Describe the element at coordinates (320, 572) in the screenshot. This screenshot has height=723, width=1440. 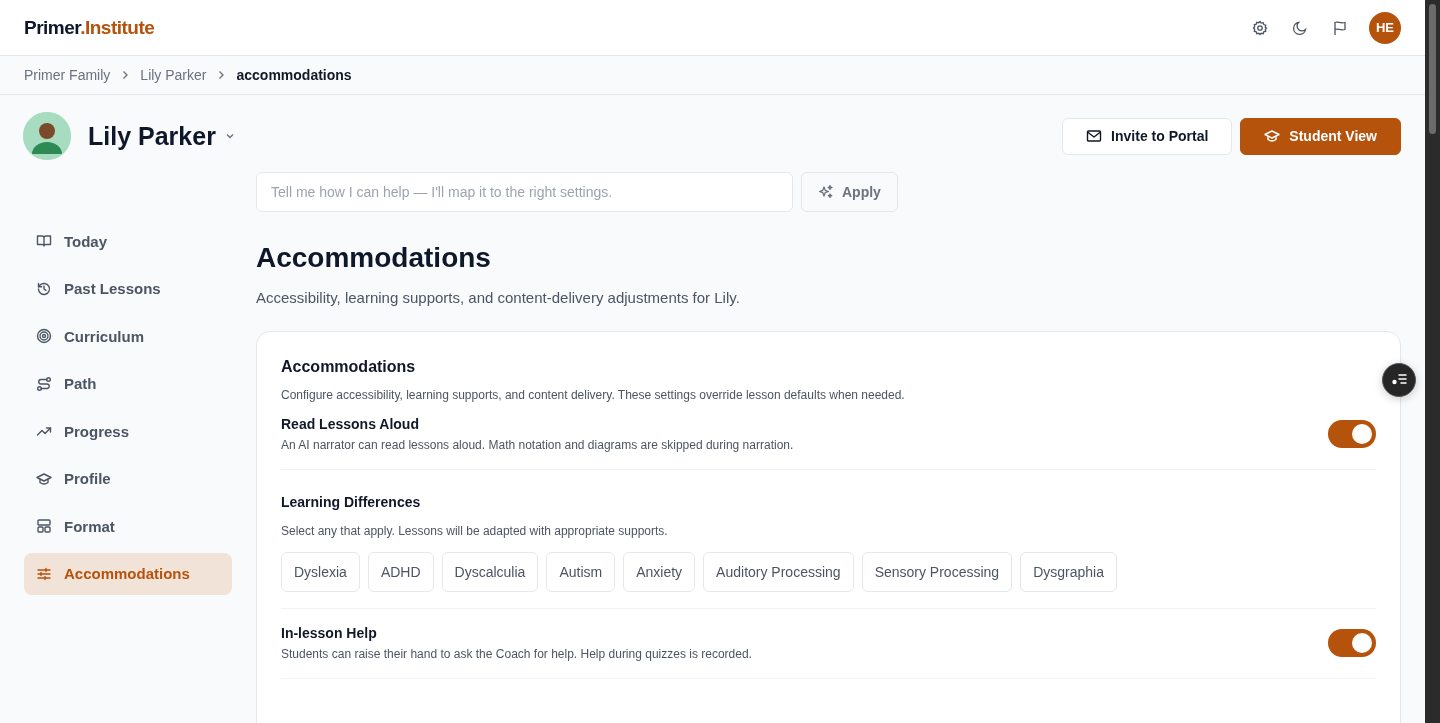
I see `option-chip: Dyslexia` at that location.